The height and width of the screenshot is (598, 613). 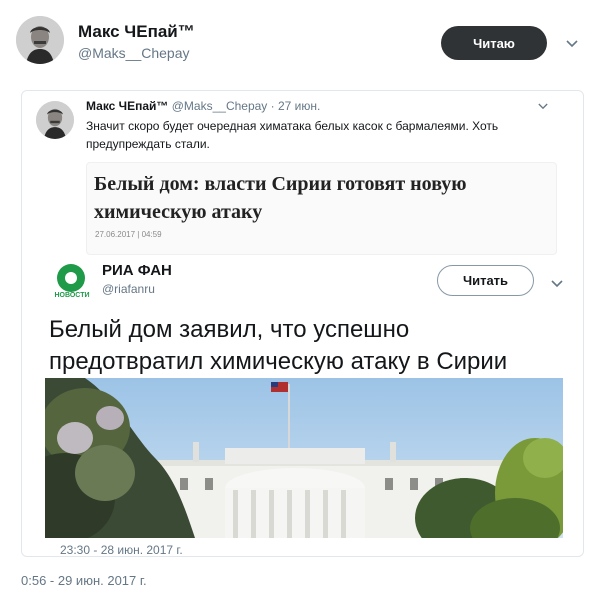 I want to click on quoted-author-avatar, so click(x=55, y=120).